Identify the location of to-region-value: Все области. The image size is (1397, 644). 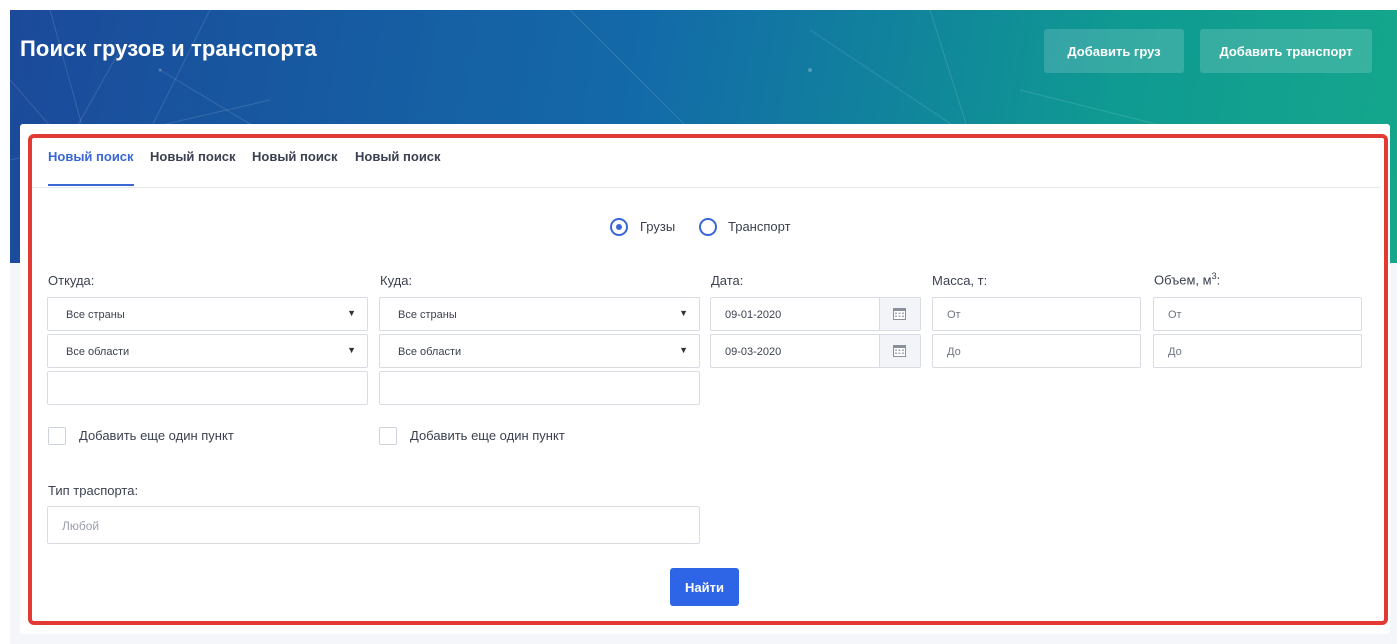
(430, 352).